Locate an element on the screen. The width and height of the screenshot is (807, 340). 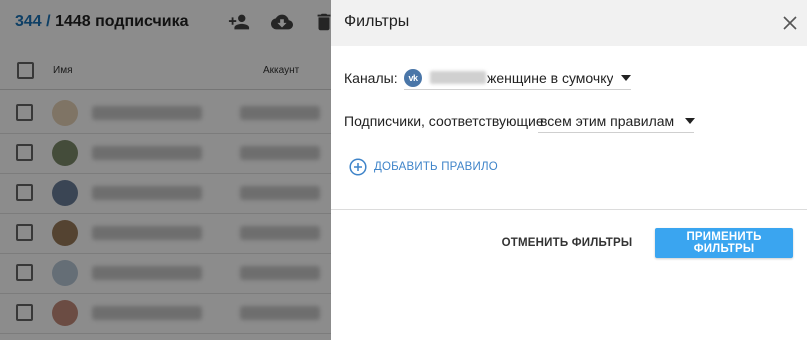
cancel-filters-button: ОТМЕНИТЬ ФИЛЬТРЫ is located at coordinates (567, 243).